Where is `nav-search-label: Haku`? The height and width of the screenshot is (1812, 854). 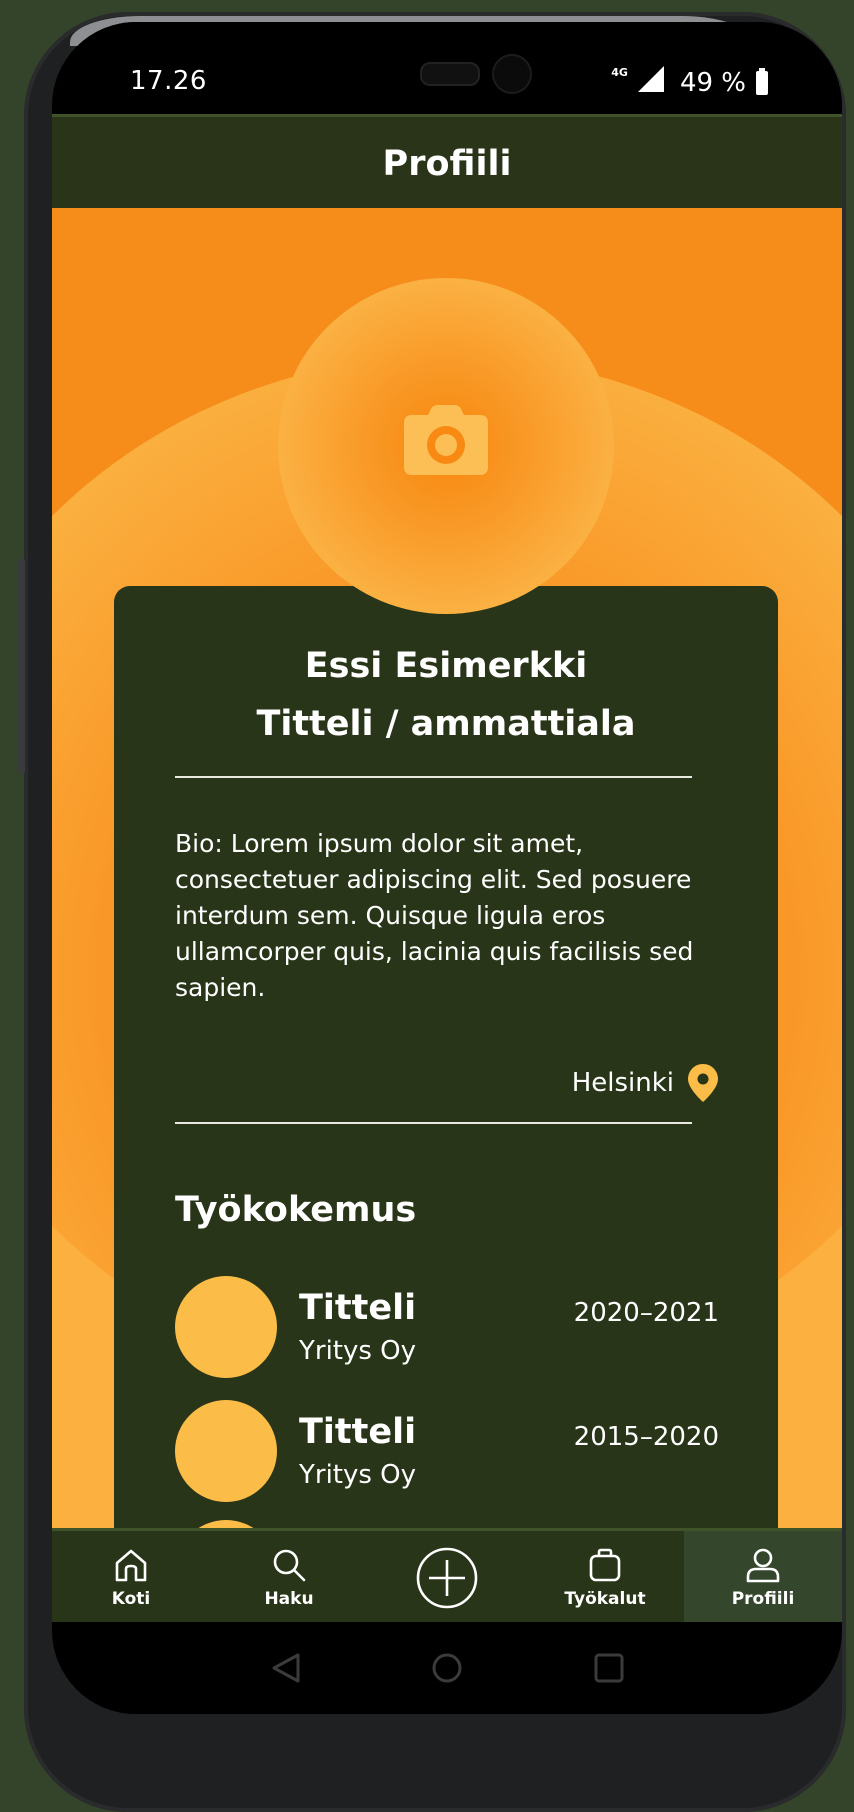
nav-search-label: Haku is located at coordinates (289, 1599).